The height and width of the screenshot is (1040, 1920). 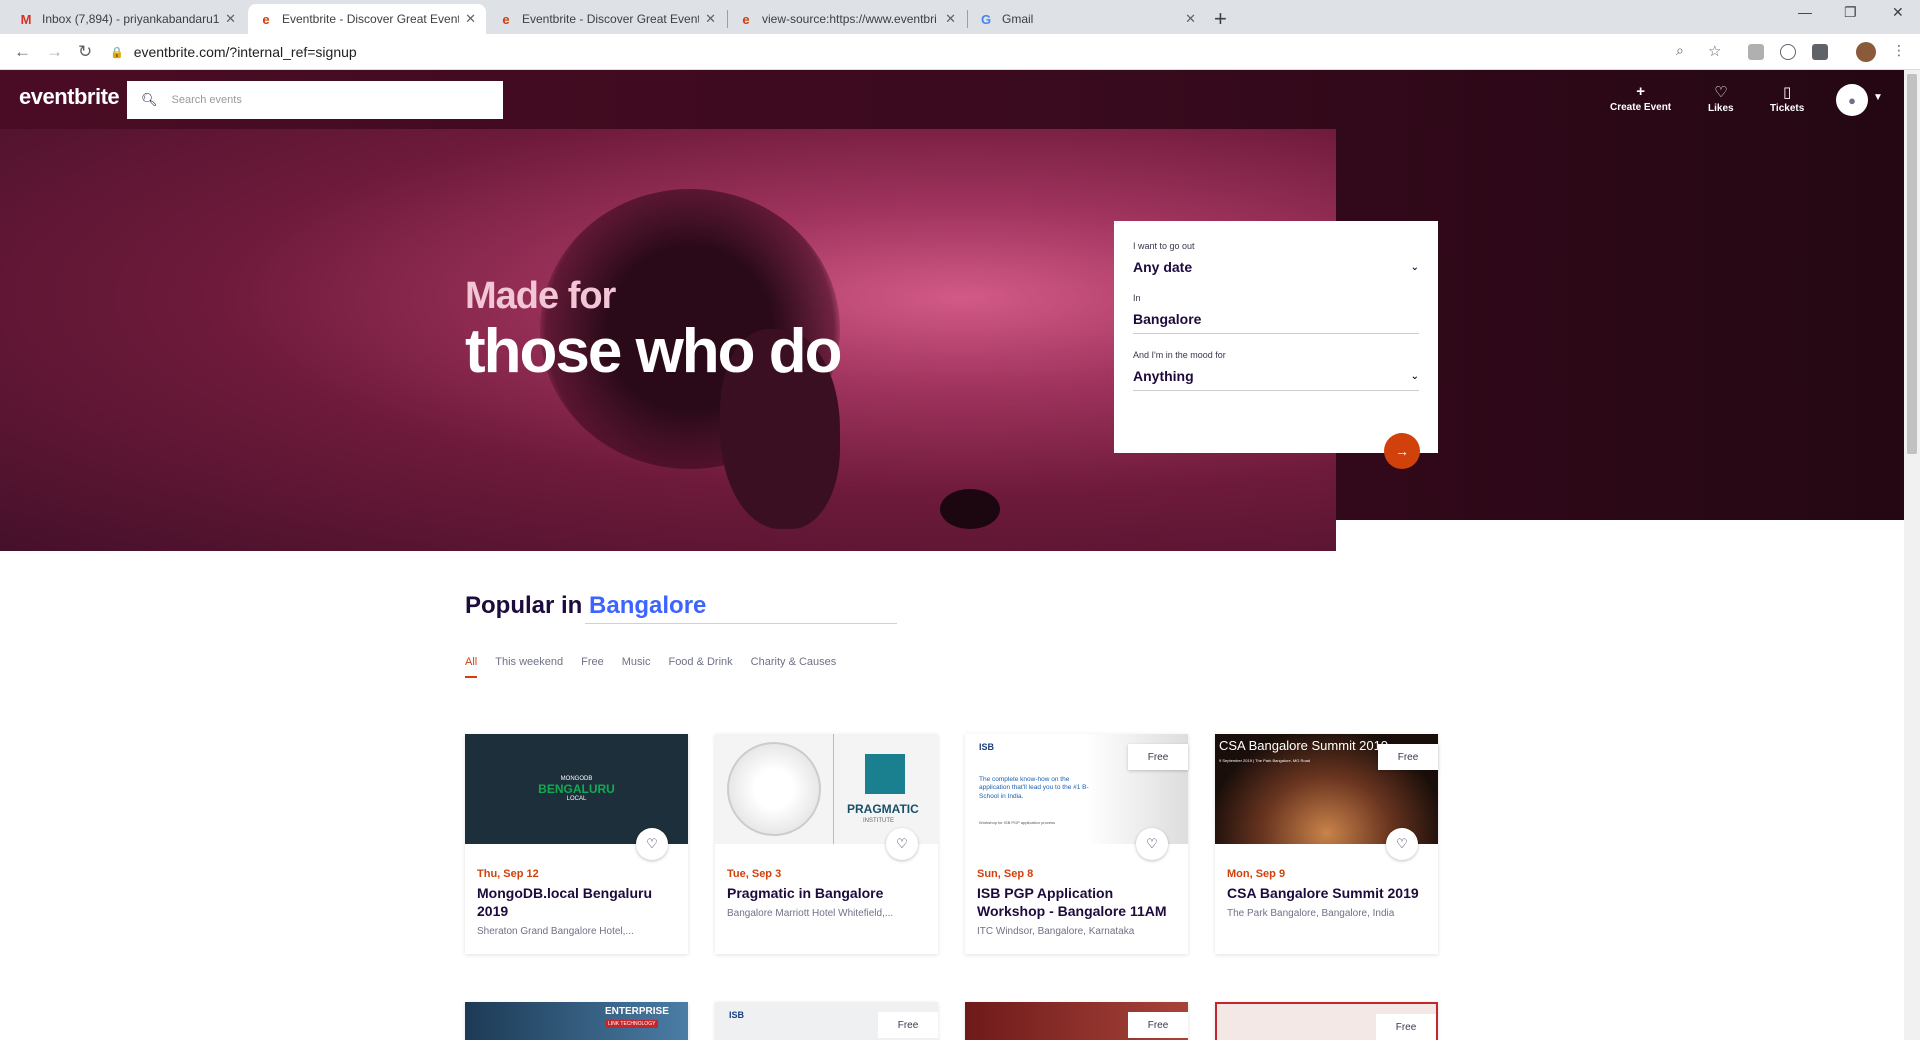 I want to click on user-icon: ●, so click(x=1852, y=100).